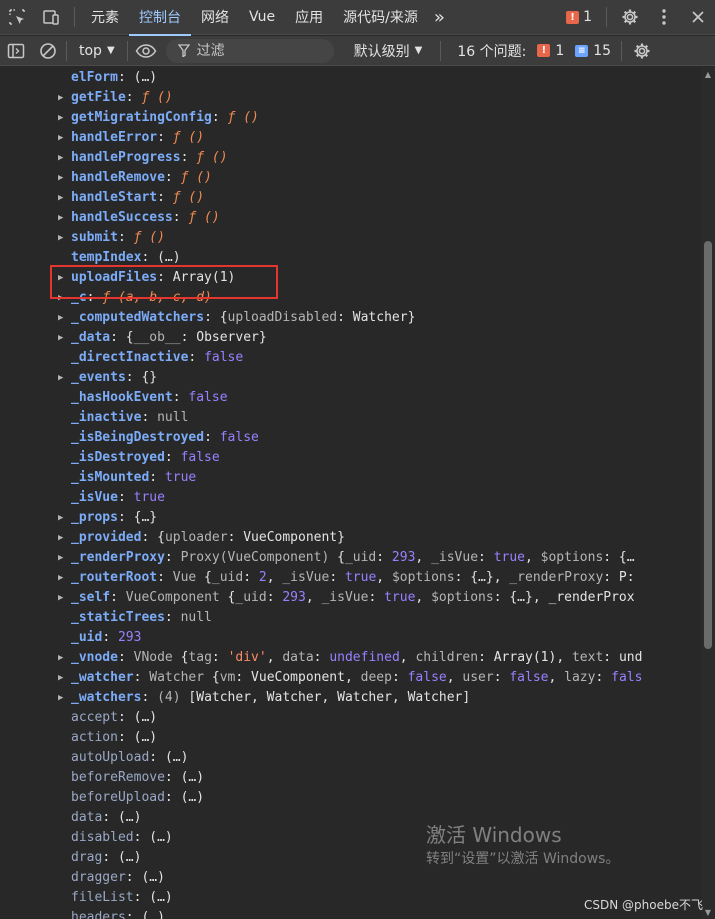 This screenshot has height=919, width=715. I want to click on property-key: _events, so click(98, 377).